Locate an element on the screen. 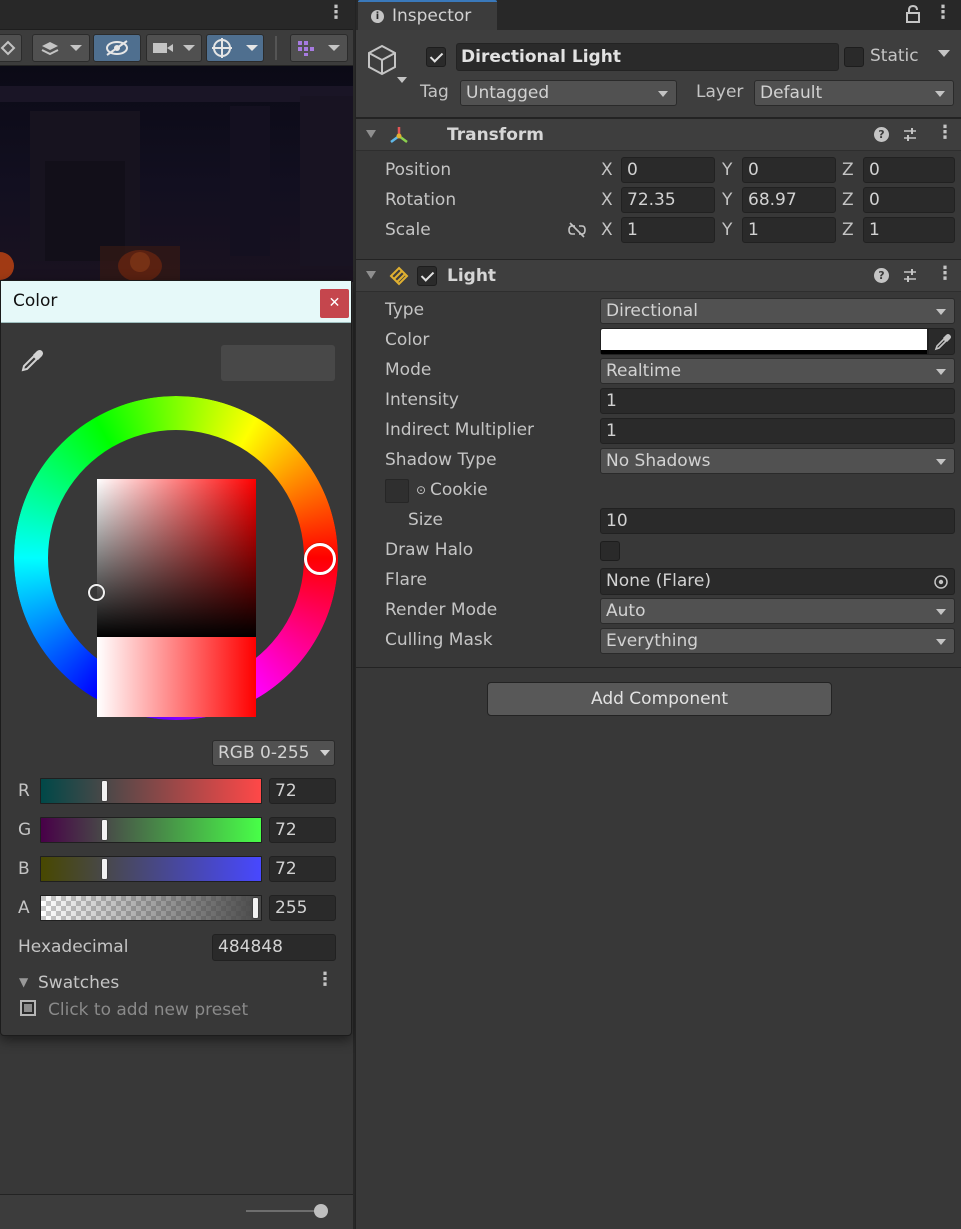  shadow-type-dropdown: No Shadows is located at coordinates (777, 461).